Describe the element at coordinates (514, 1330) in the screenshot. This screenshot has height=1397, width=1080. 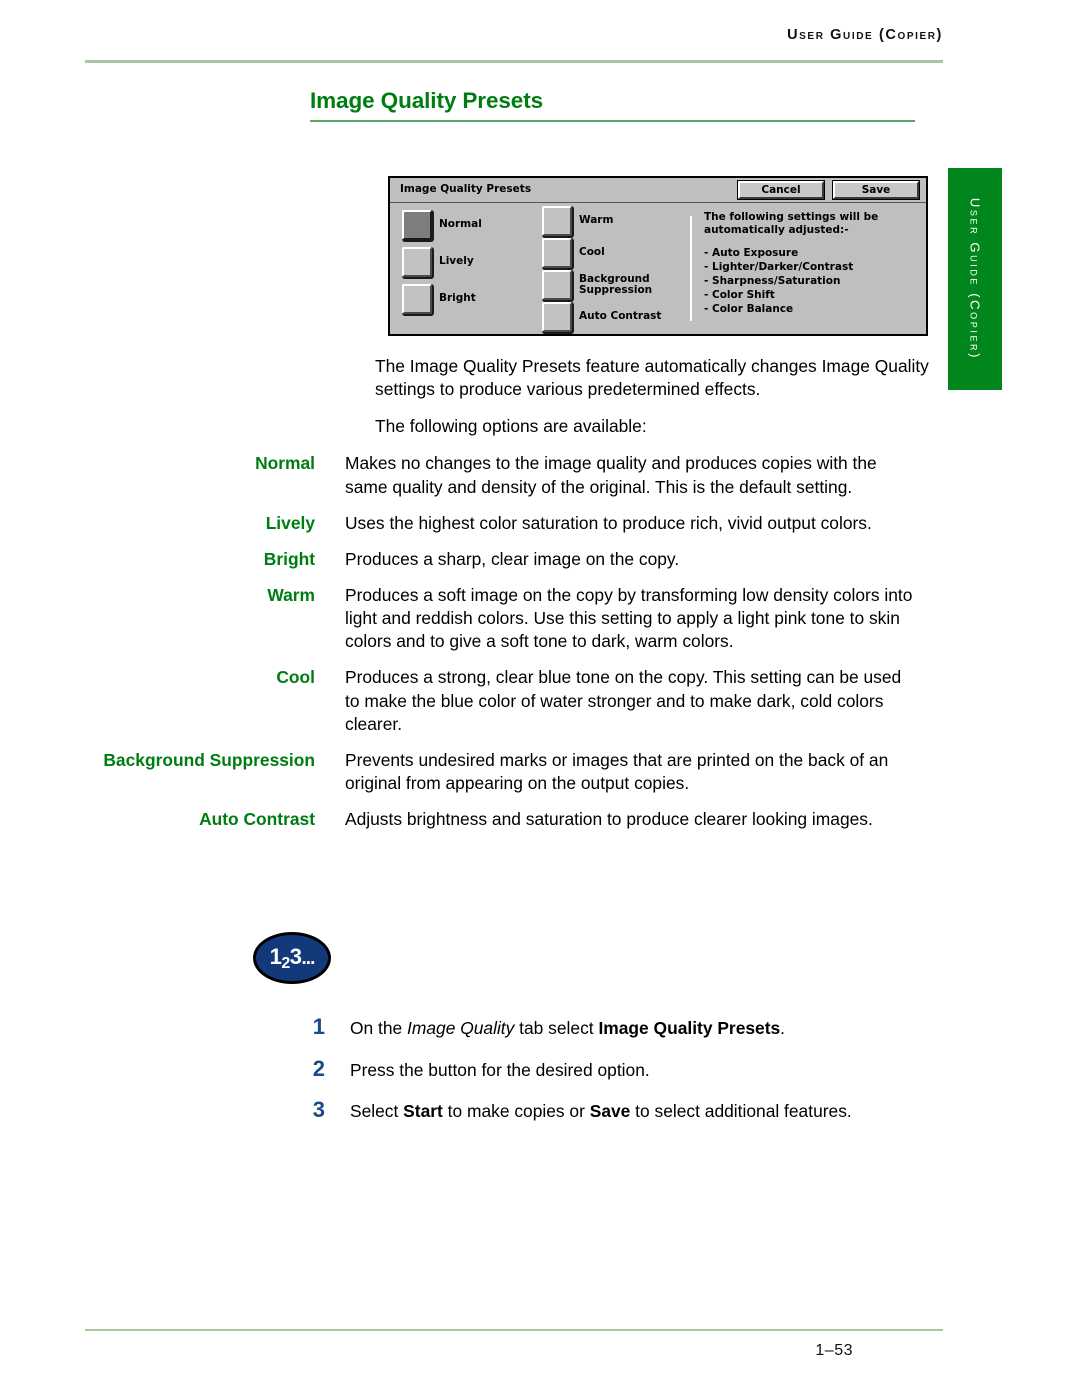
I see `footer-rule` at that location.